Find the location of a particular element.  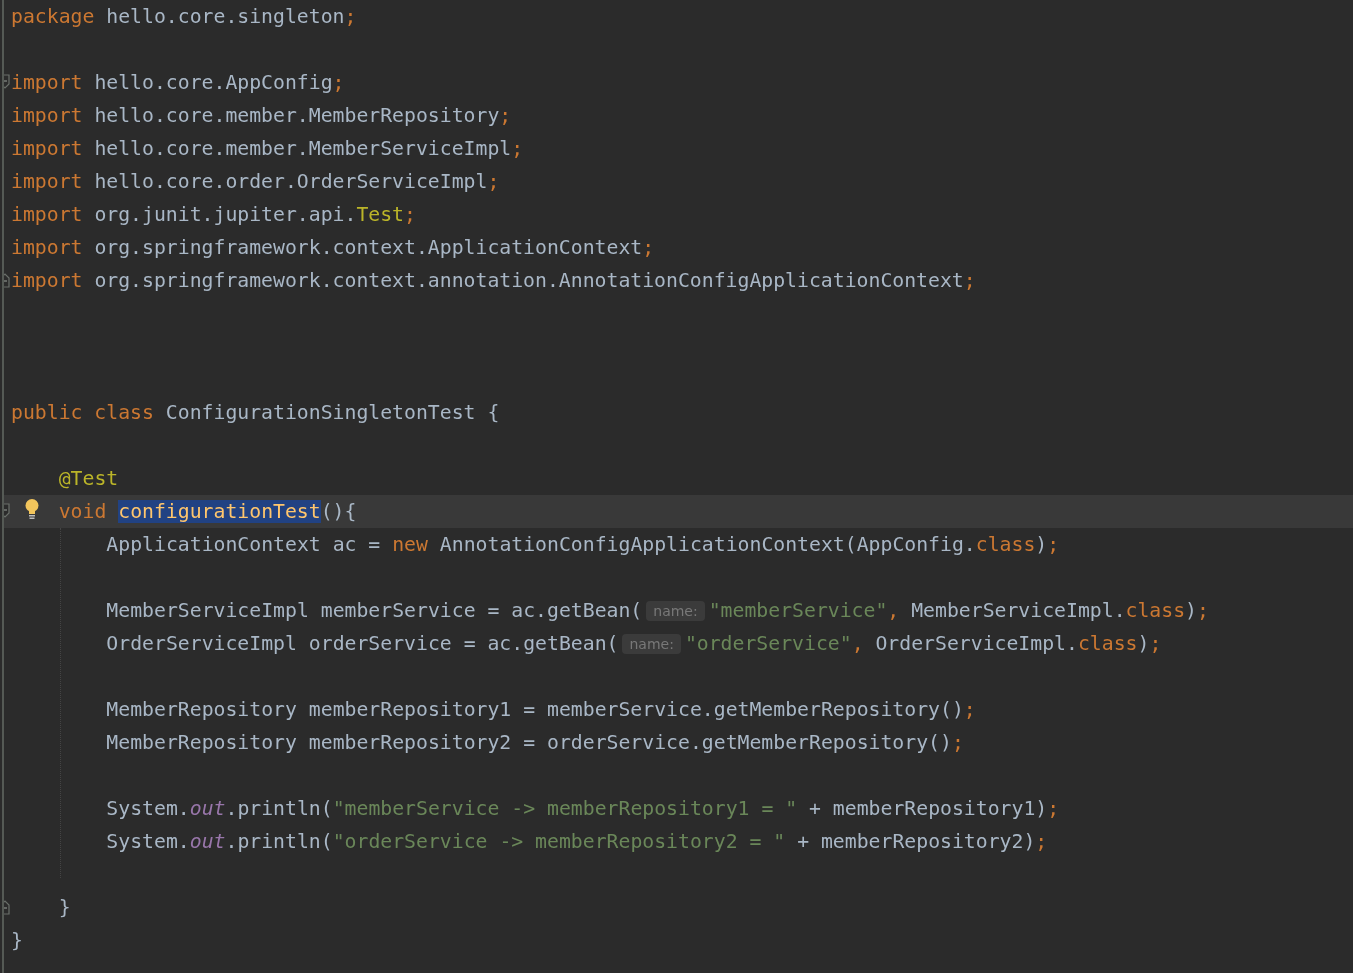

code-line: import org.springframework.context.annotation.AnnotationConfigApplicationContext; is located at coordinates (493, 280).